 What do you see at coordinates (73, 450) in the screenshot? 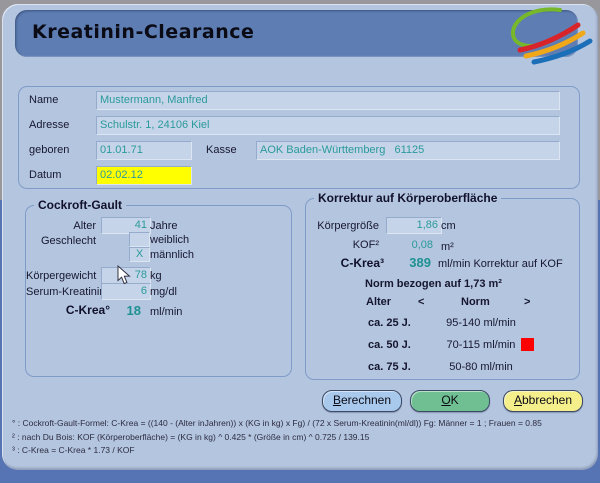
I see `footnote-ckrea-formula: ³ : C-Krea = C-Krea * 1.73 / KOF` at bounding box center [73, 450].